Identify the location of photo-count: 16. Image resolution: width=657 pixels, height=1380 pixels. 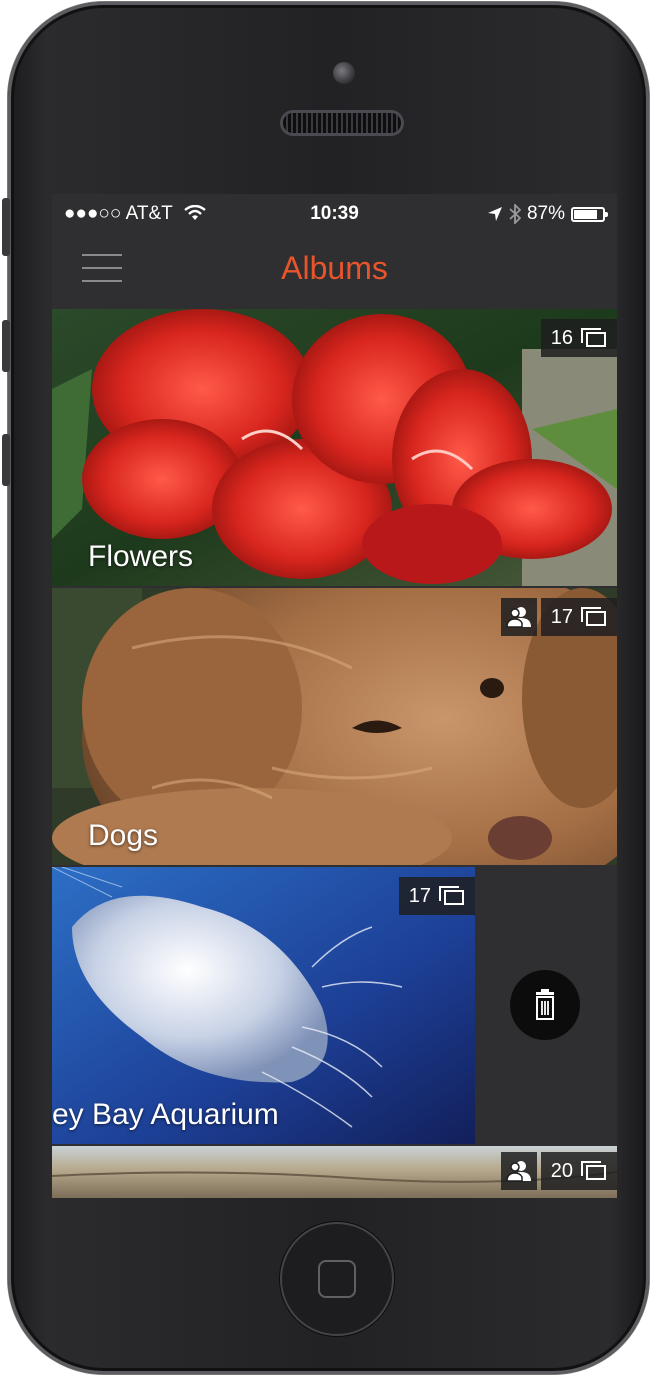
(561, 337).